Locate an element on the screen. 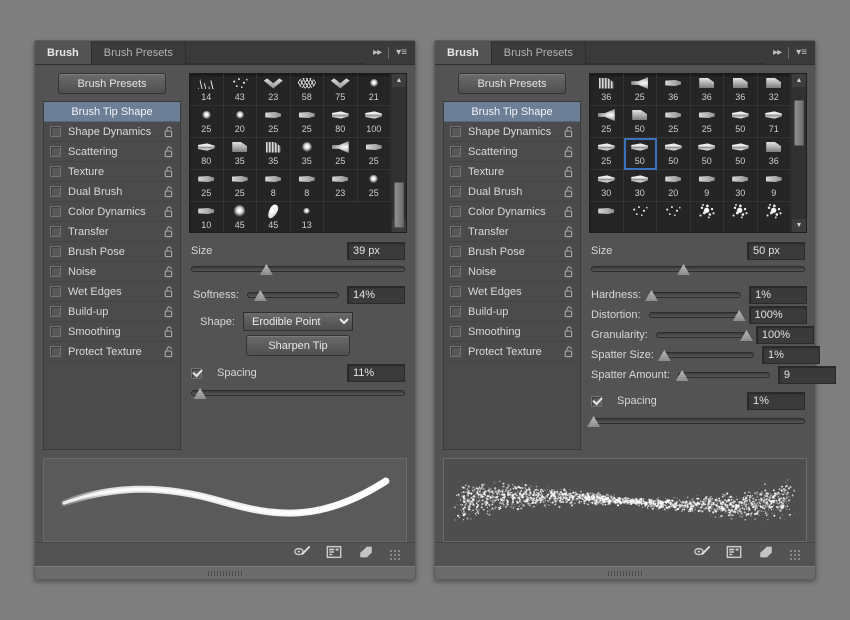  option-row-scattering: Scattering is located at coordinates (112, 152).